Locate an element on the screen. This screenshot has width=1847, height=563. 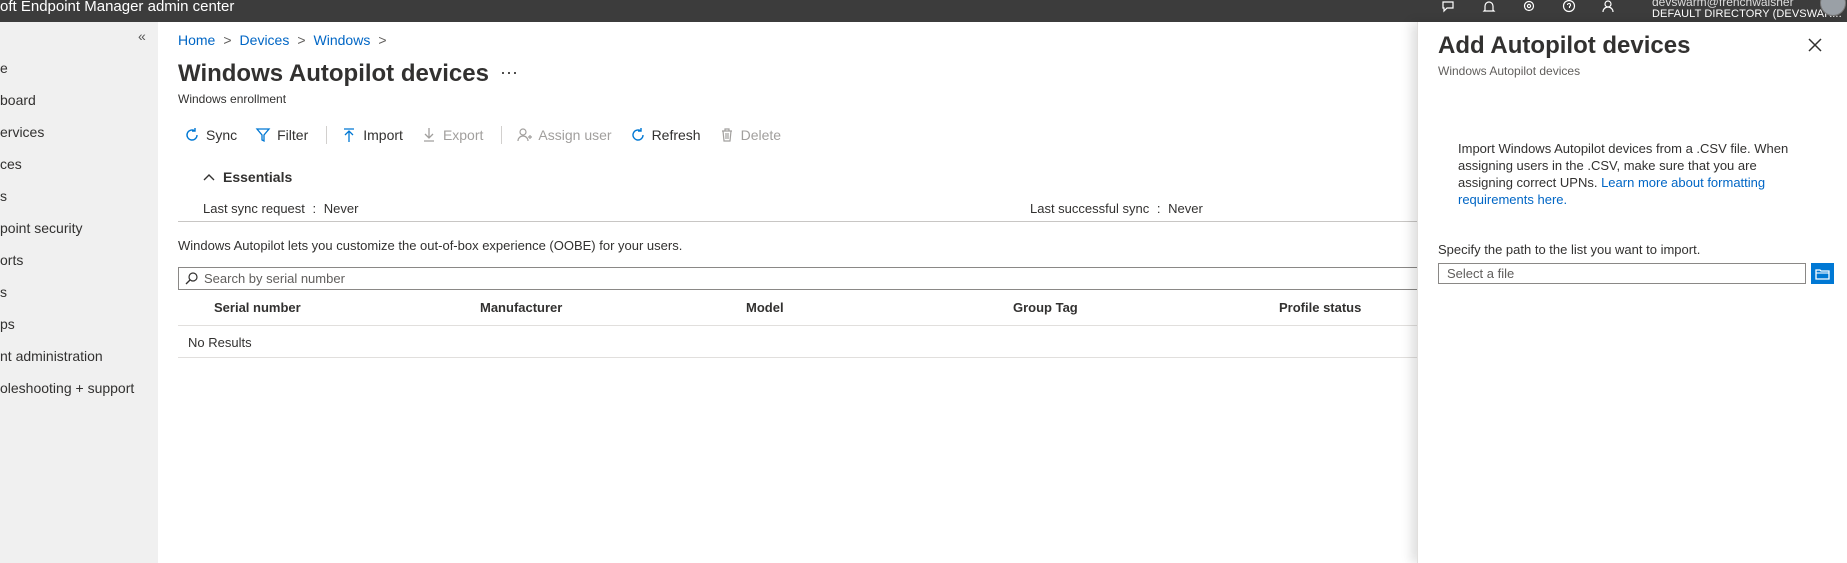
search-box is located at coordinates (798, 278).